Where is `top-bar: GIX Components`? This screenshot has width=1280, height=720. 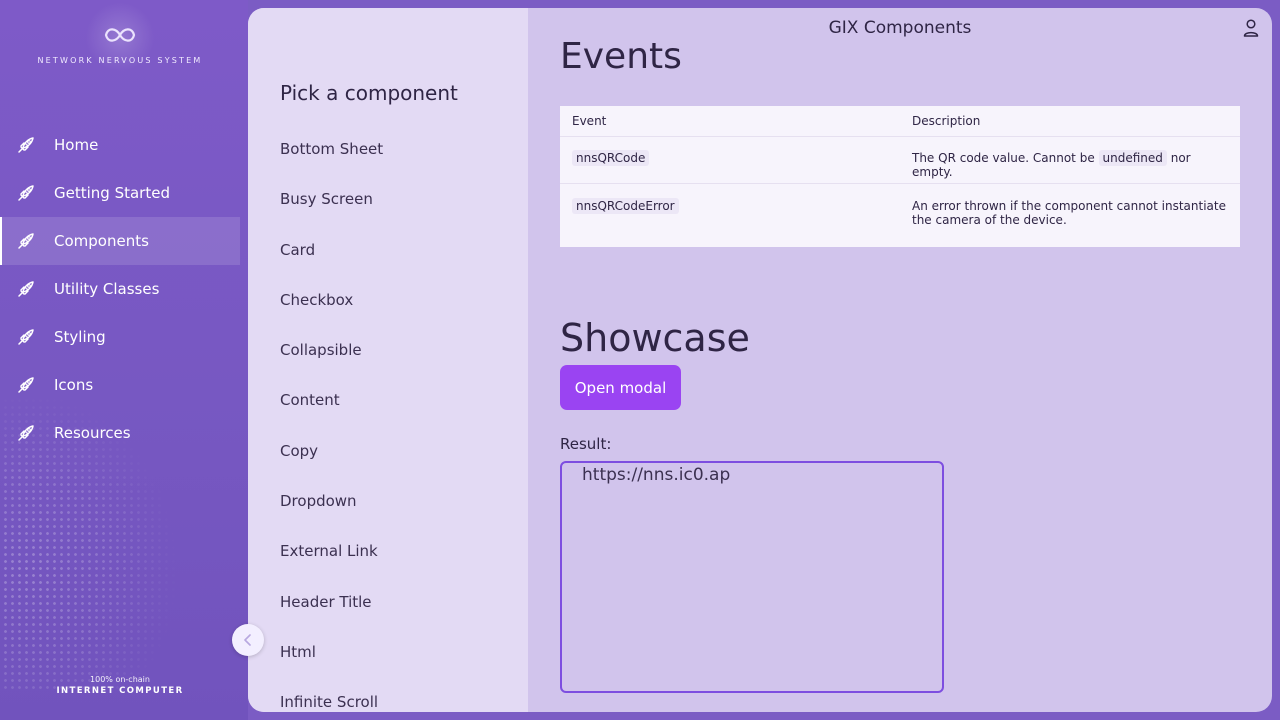
top-bar: GIX Components is located at coordinates (900, 28).